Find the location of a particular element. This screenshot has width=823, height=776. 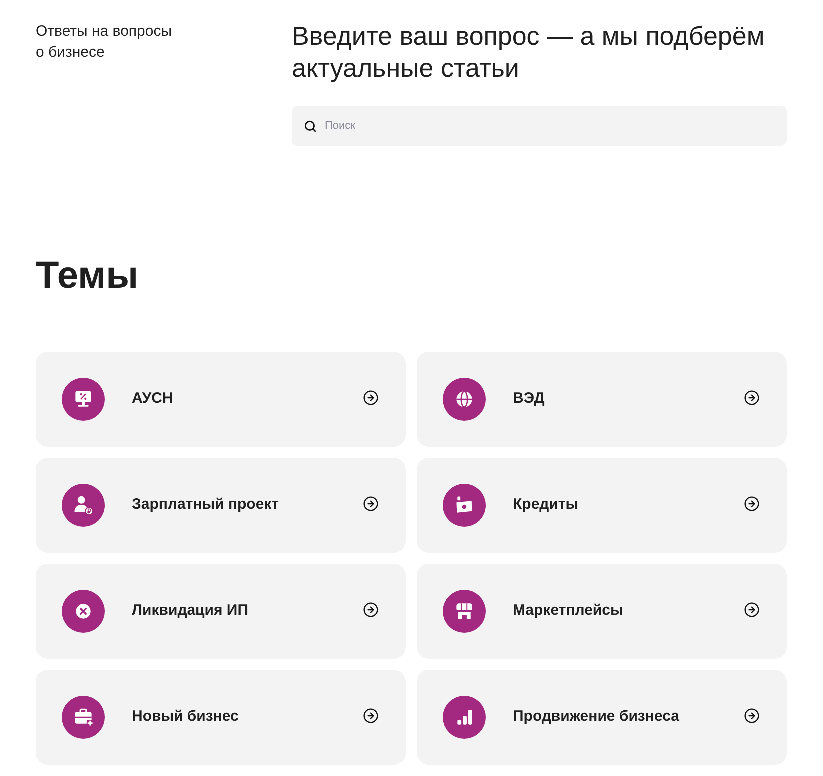

topic-card: Маркетплейсы is located at coordinates (602, 611).